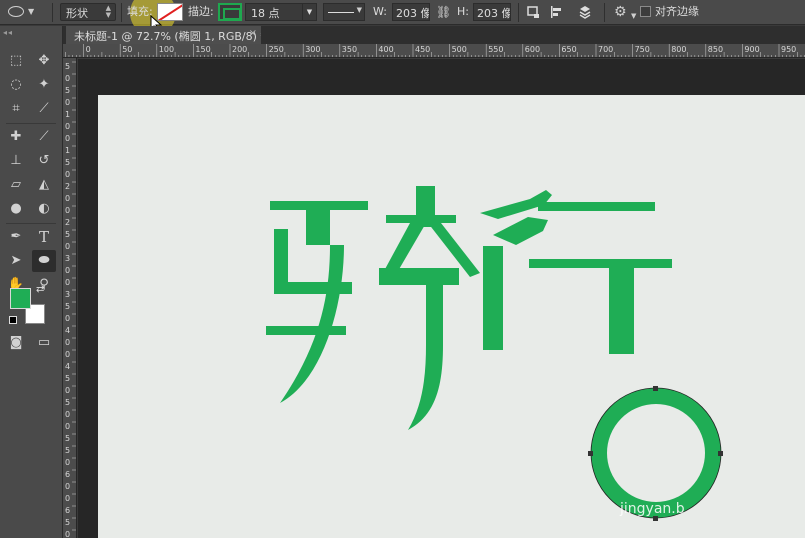  Describe the element at coordinates (202, 49) in the screenshot. I see `ruler-label: 150` at that location.